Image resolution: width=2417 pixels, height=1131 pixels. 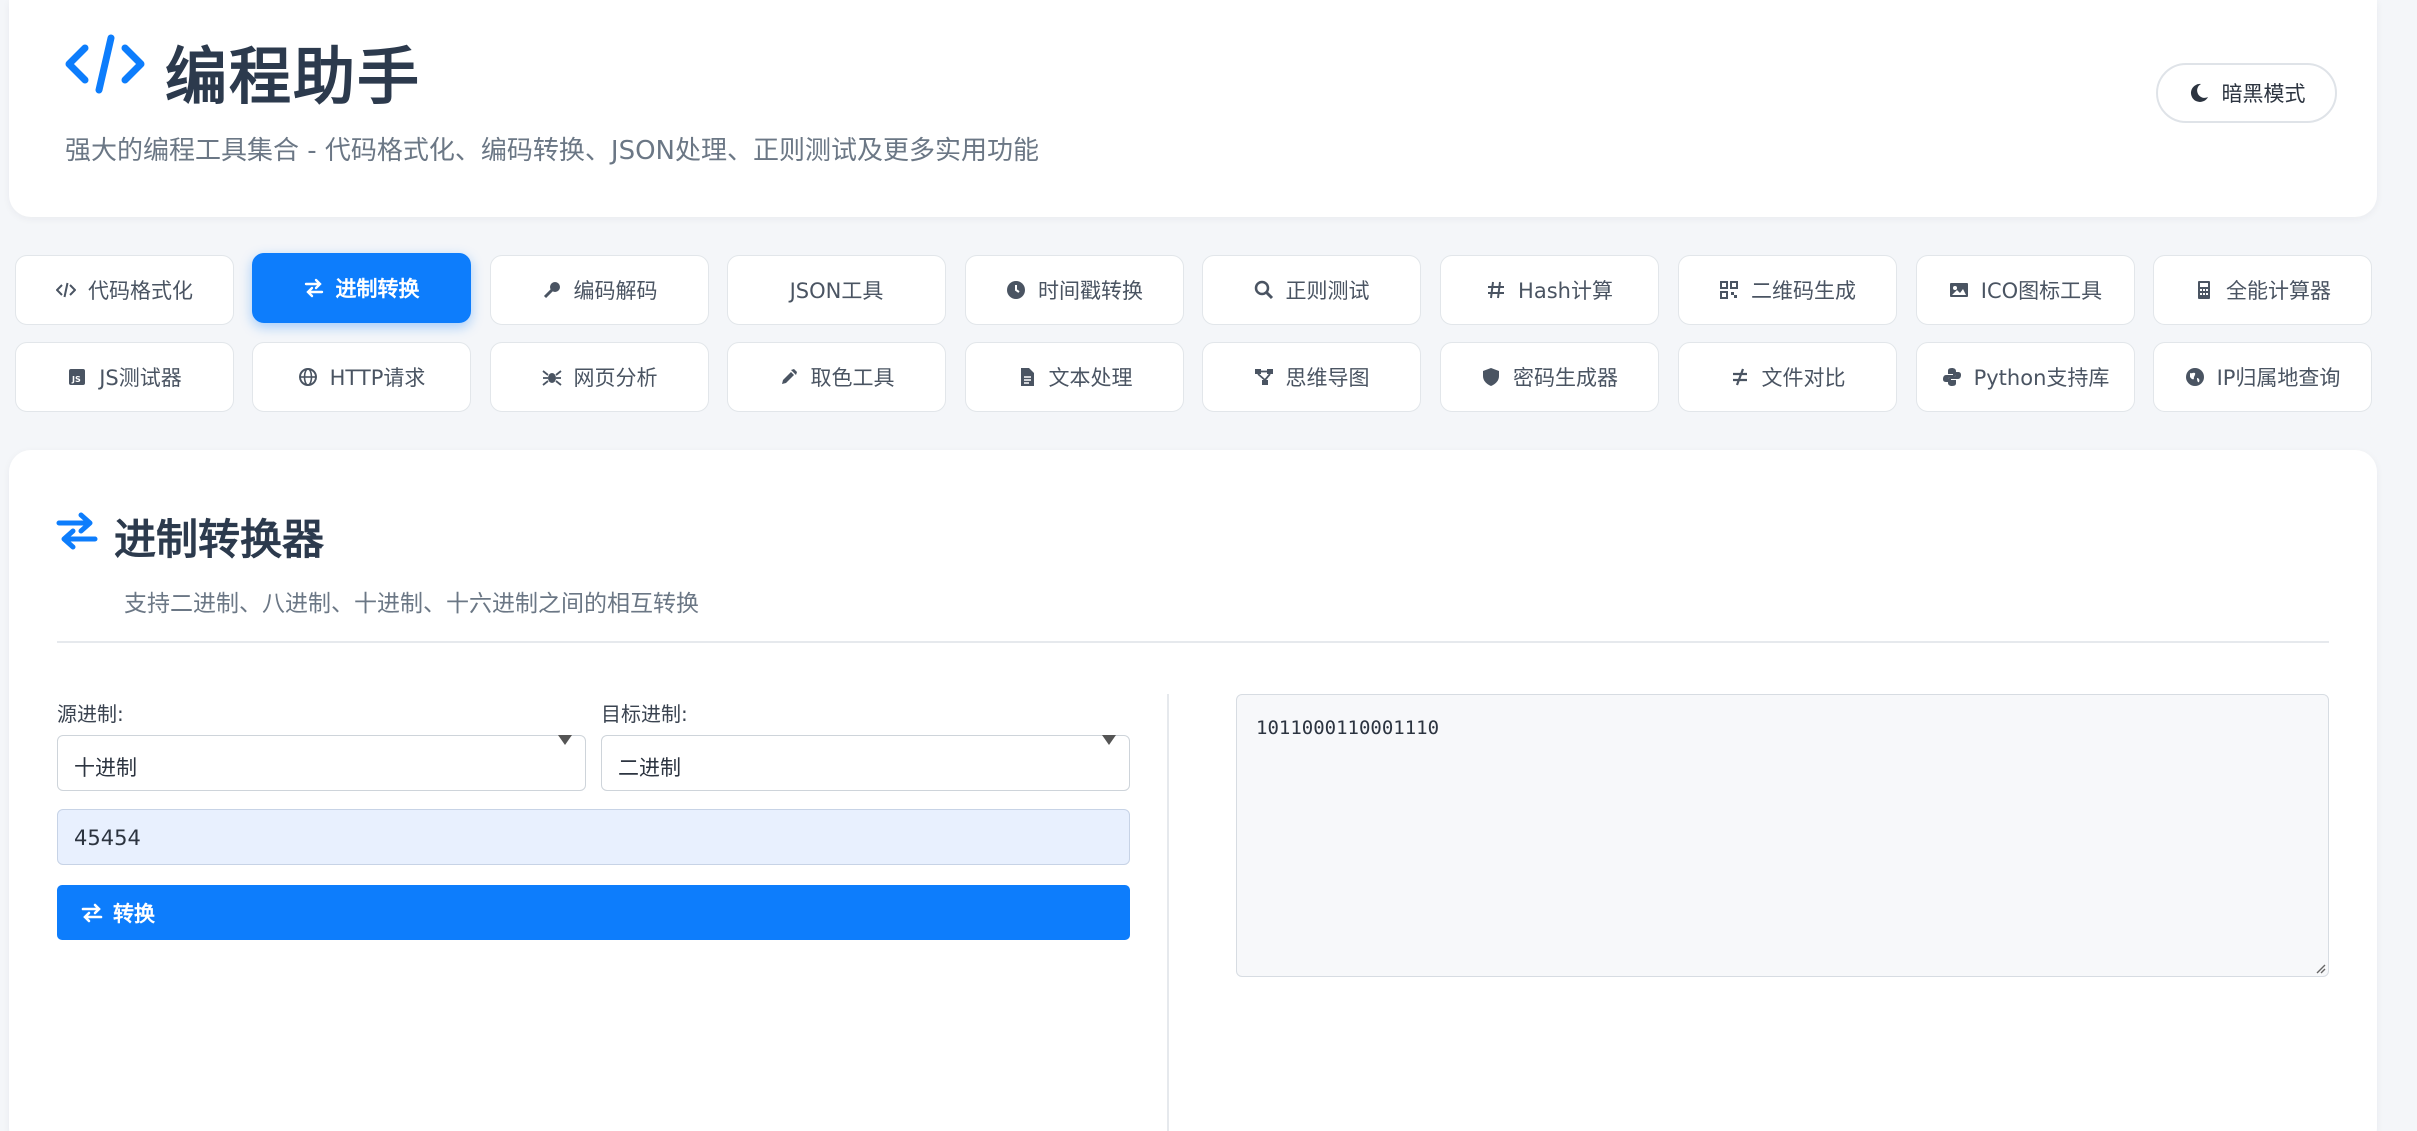 I want to click on image-icon, so click(x=1958, y=290).